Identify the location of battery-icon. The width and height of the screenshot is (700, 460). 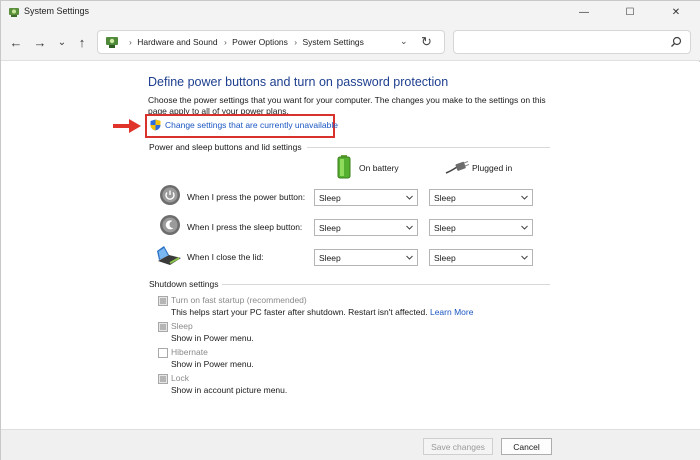
(344, 167).